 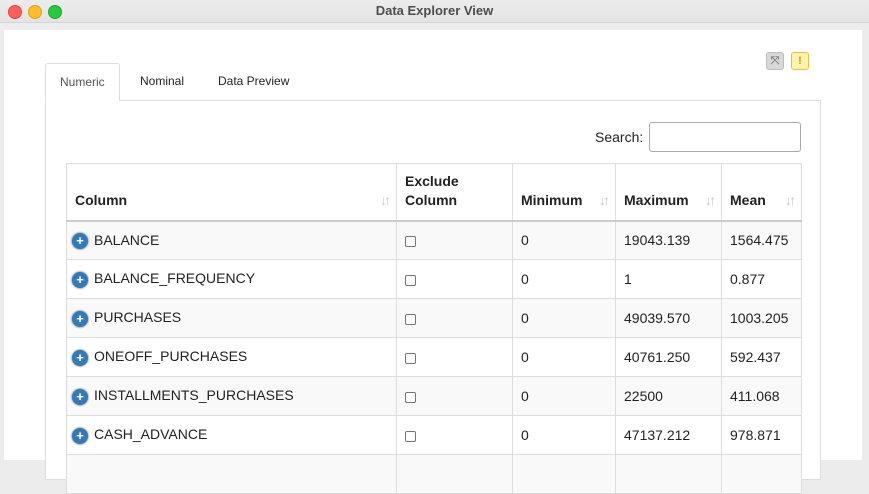 I want to click on search-label: Search:, so click(x=619, y=137).